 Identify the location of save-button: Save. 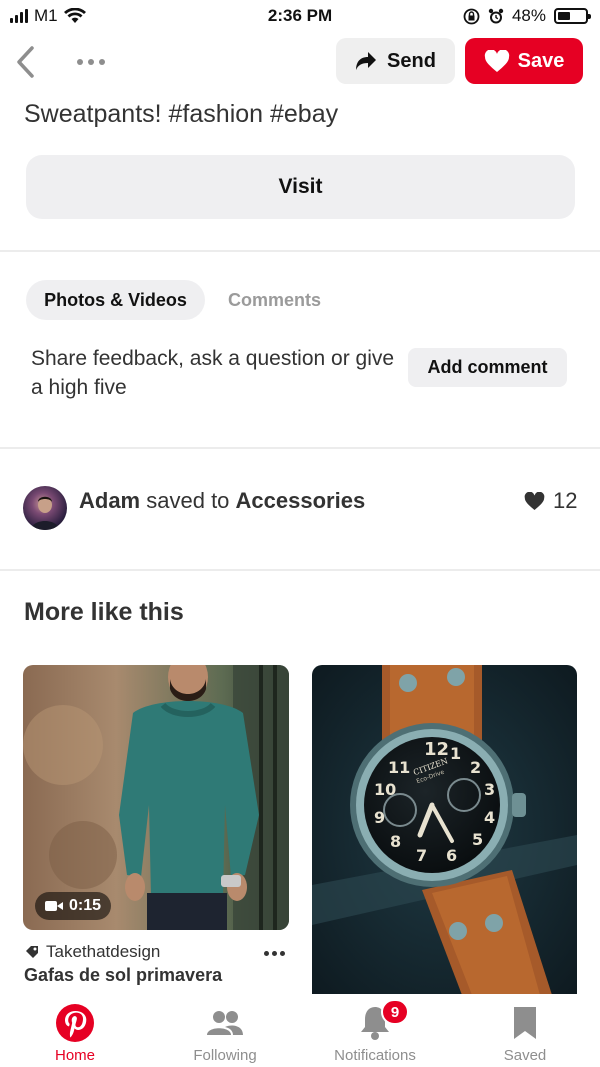
(524, 61).